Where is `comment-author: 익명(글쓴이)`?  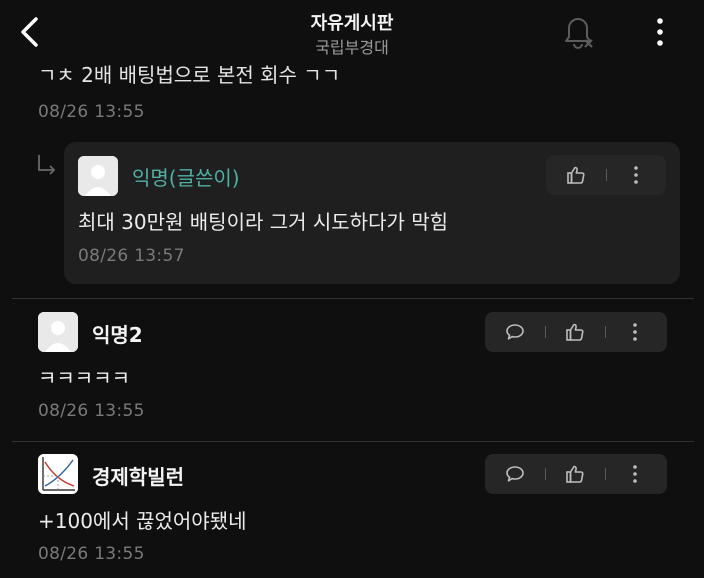 comment-author: 익명(글쓴이) is located at coordinates (186, 178).